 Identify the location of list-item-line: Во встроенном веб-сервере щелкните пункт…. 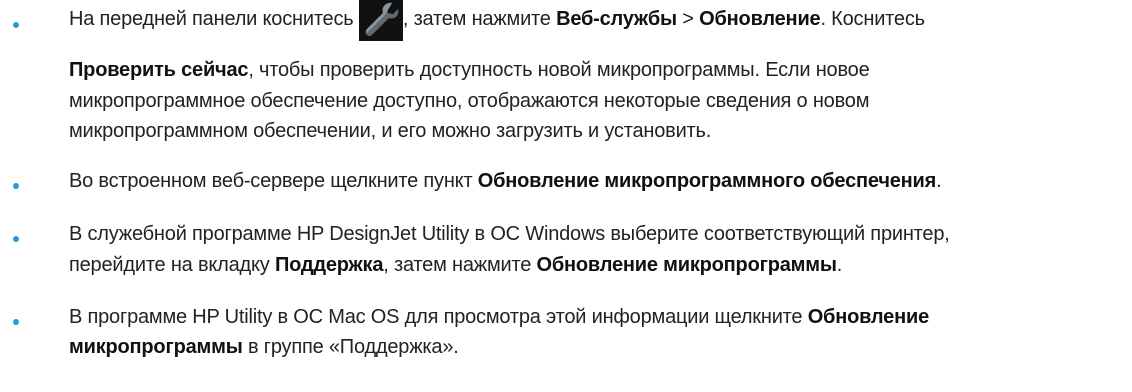
(505, 181).